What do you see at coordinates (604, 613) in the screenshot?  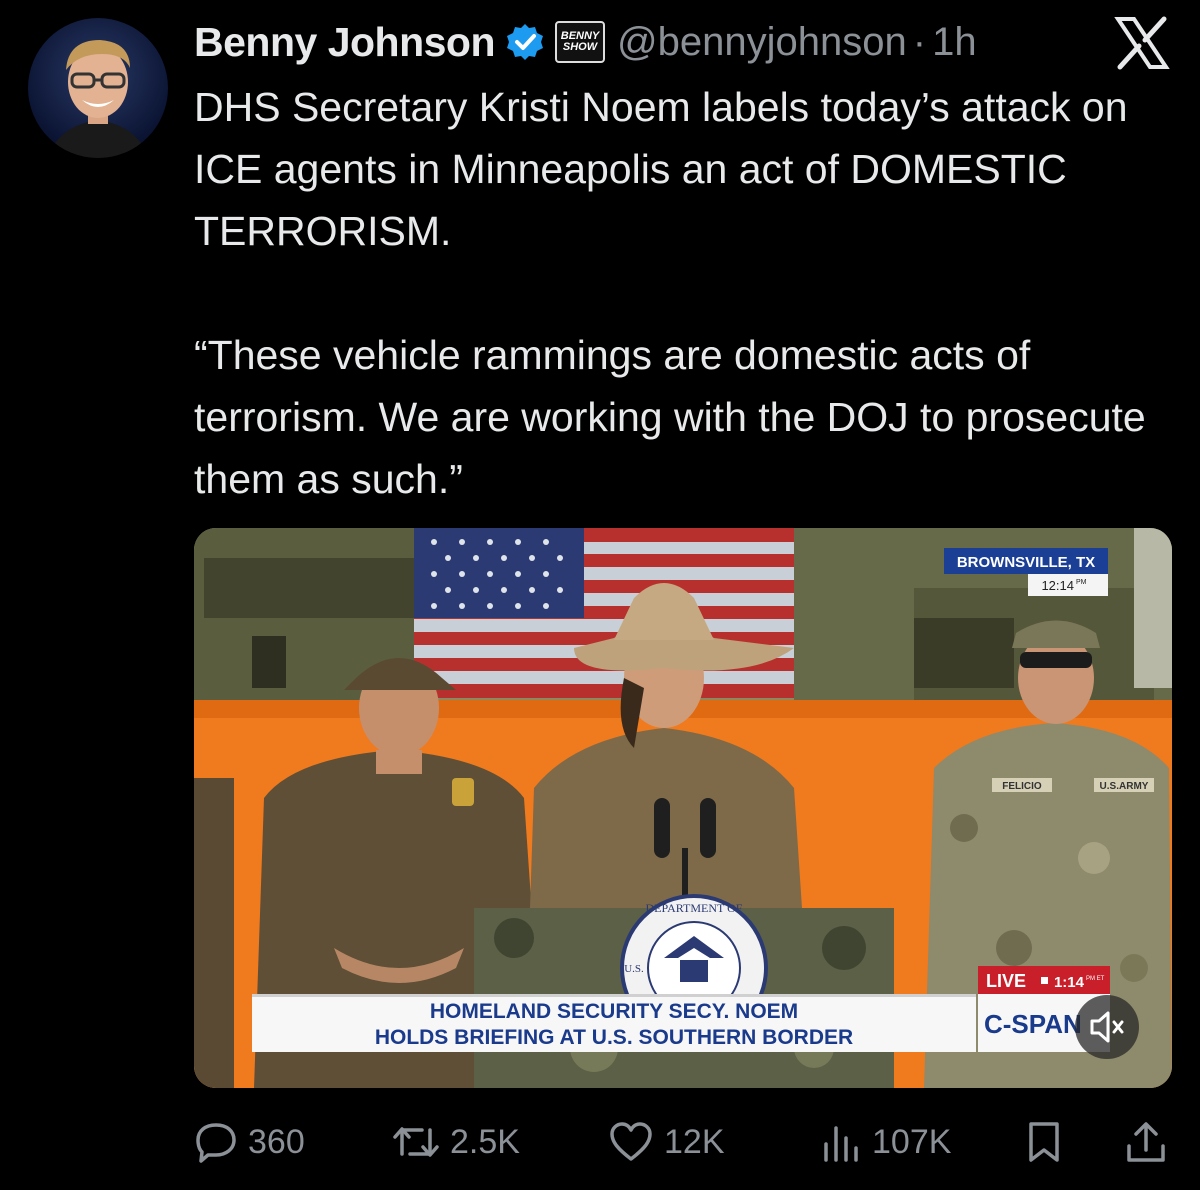 I see `us-flag` at bounding box center [604, 613].